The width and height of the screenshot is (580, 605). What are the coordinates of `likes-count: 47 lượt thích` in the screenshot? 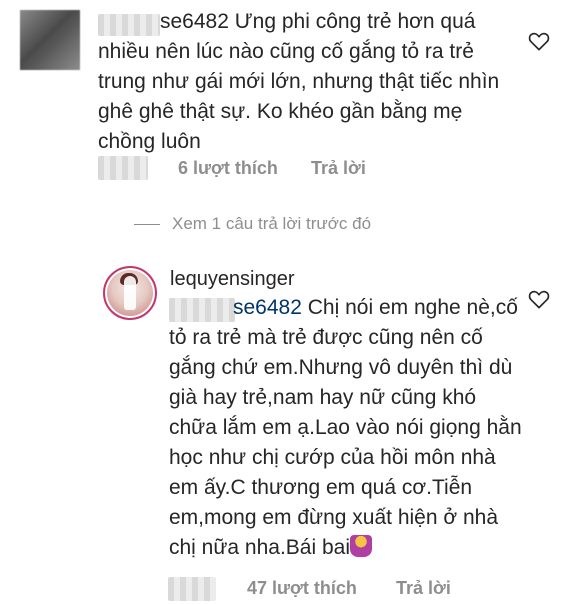 It's located at (302, 588).